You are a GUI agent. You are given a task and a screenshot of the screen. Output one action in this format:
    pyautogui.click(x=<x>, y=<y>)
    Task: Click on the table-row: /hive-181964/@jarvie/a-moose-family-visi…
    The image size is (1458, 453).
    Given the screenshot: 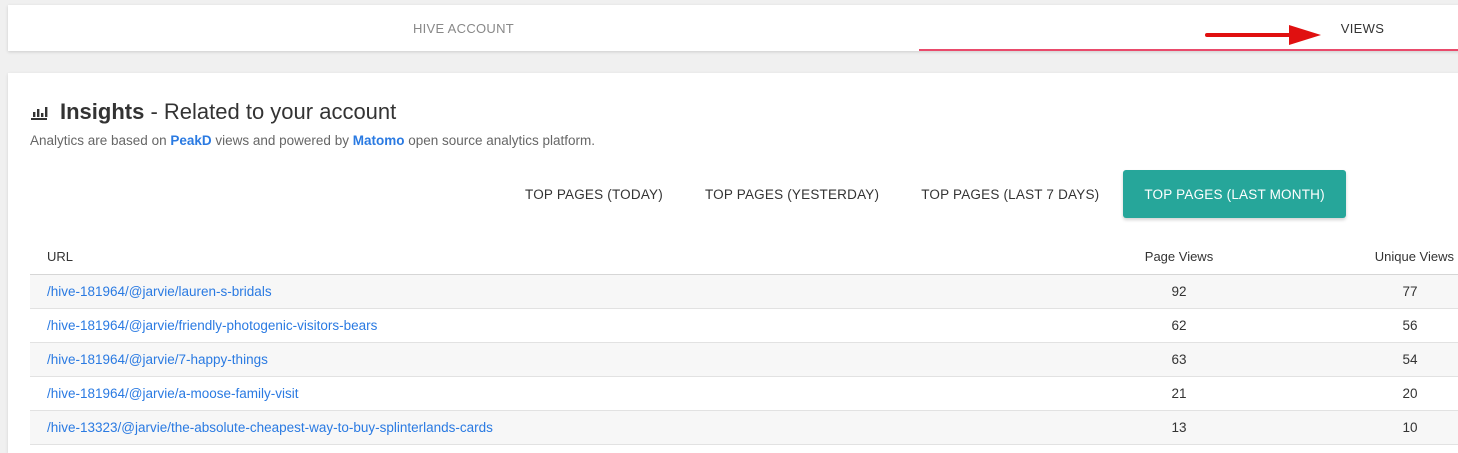 What is the action you would take?
    pyautogui.click(x=744, y=394)
    